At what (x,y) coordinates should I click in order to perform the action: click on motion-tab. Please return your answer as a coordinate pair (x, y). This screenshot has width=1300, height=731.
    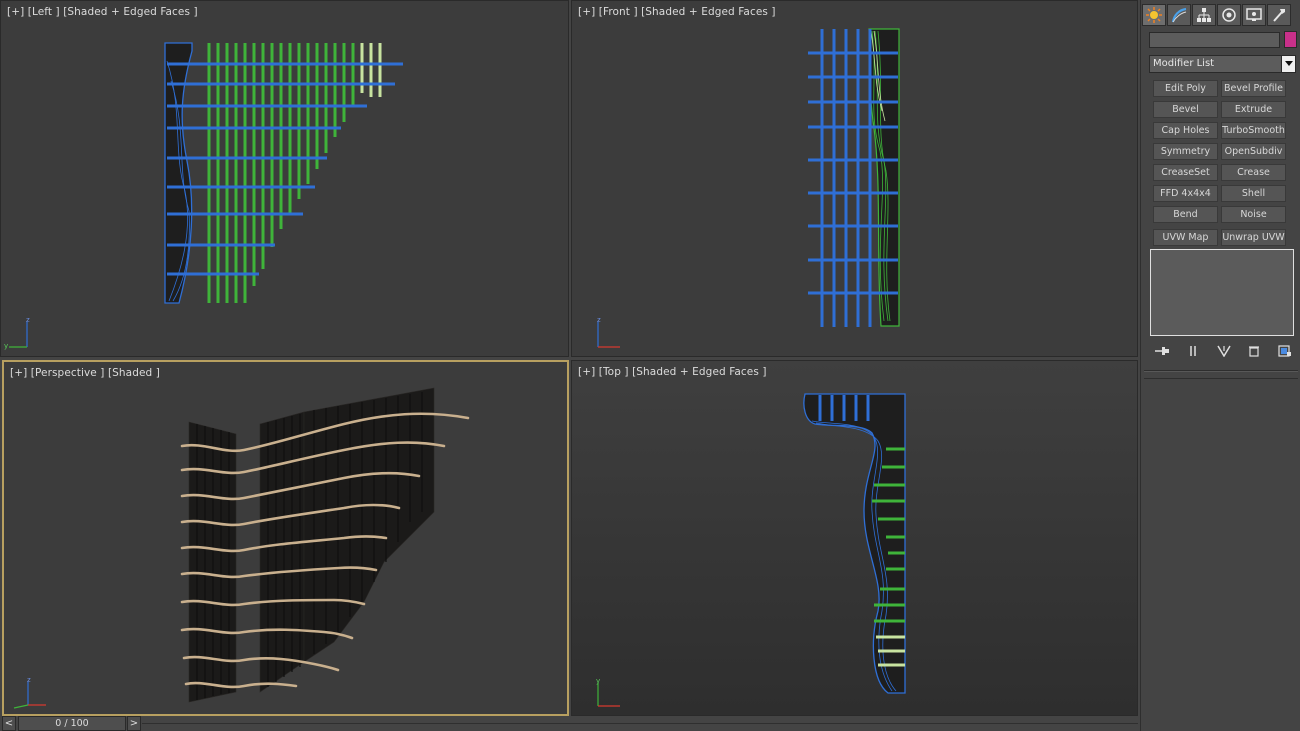
    Looking at the image, I should click on (1229, 15).